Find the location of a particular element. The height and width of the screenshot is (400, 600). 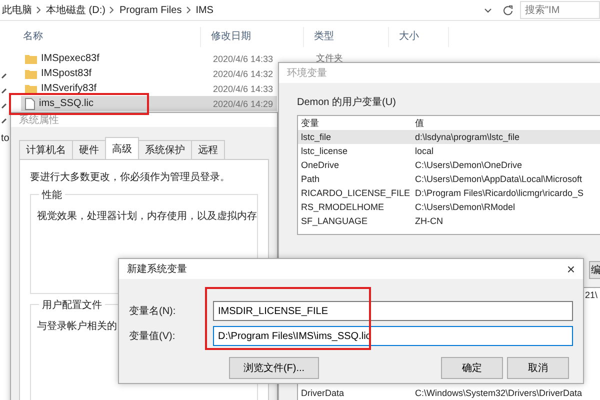

variable-row: lstc_license local is located at coordinates (449, 151).